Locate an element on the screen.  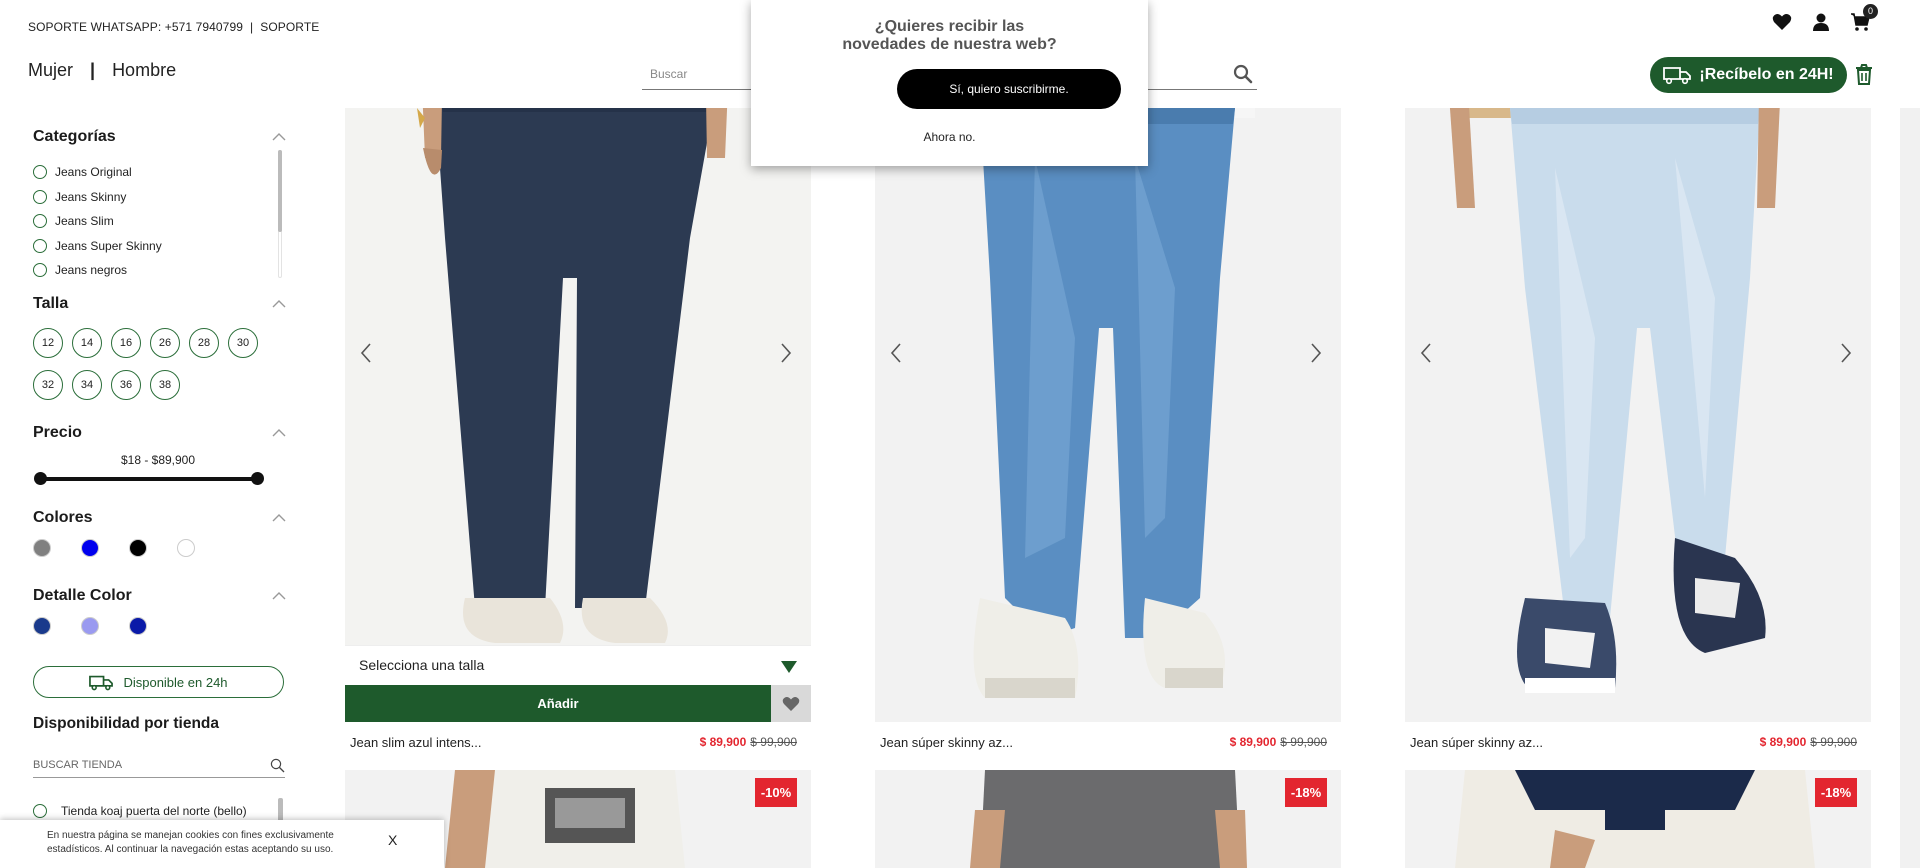
category-label: Jeans Original is located at coordinates (93, 172).